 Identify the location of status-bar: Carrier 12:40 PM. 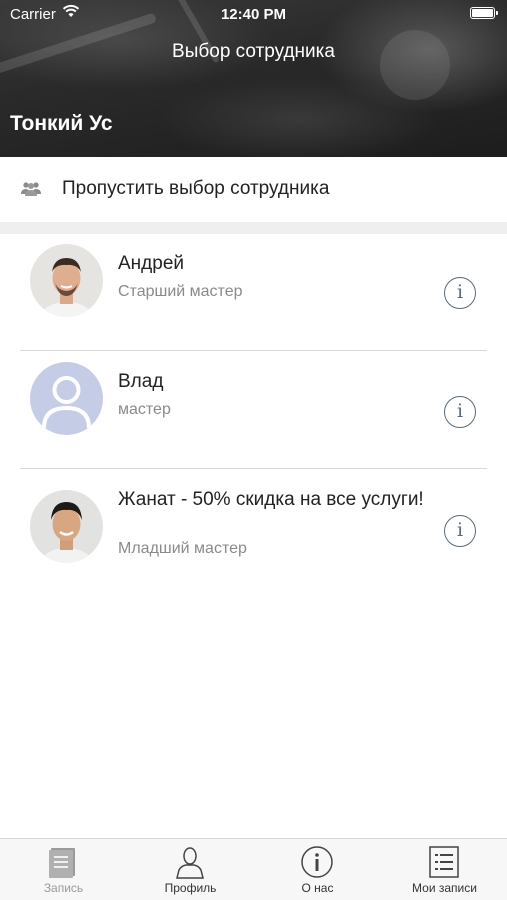
(253, 14).